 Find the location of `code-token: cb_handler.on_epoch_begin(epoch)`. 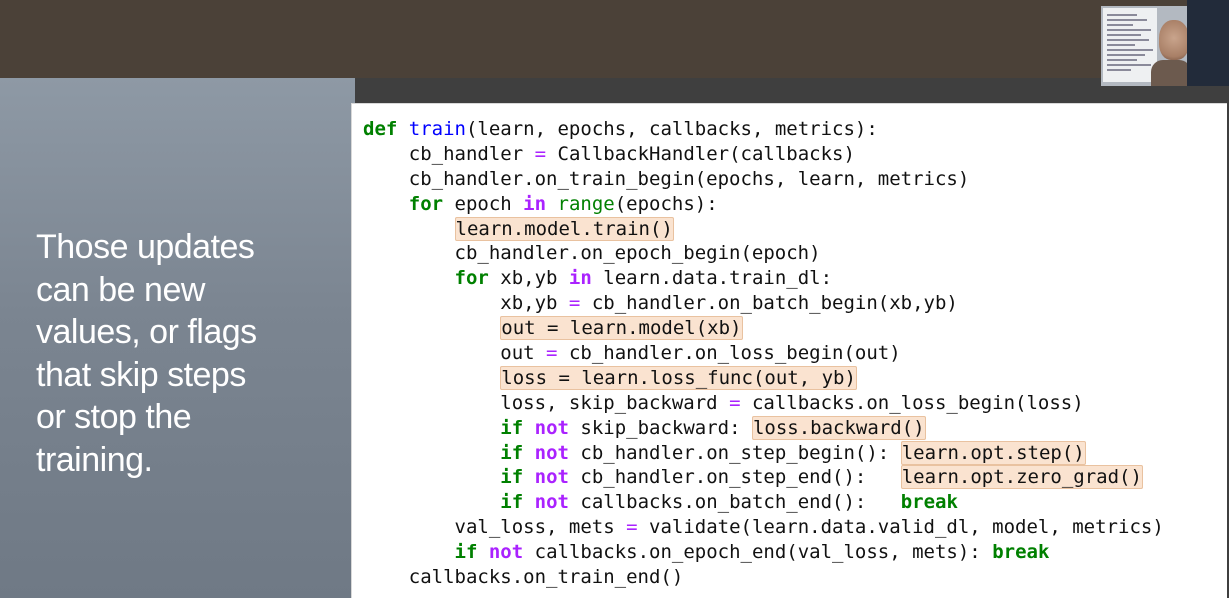

code-token: cb_handler.on_epoch_begin(epoch) is located at coordinates (637, 253).